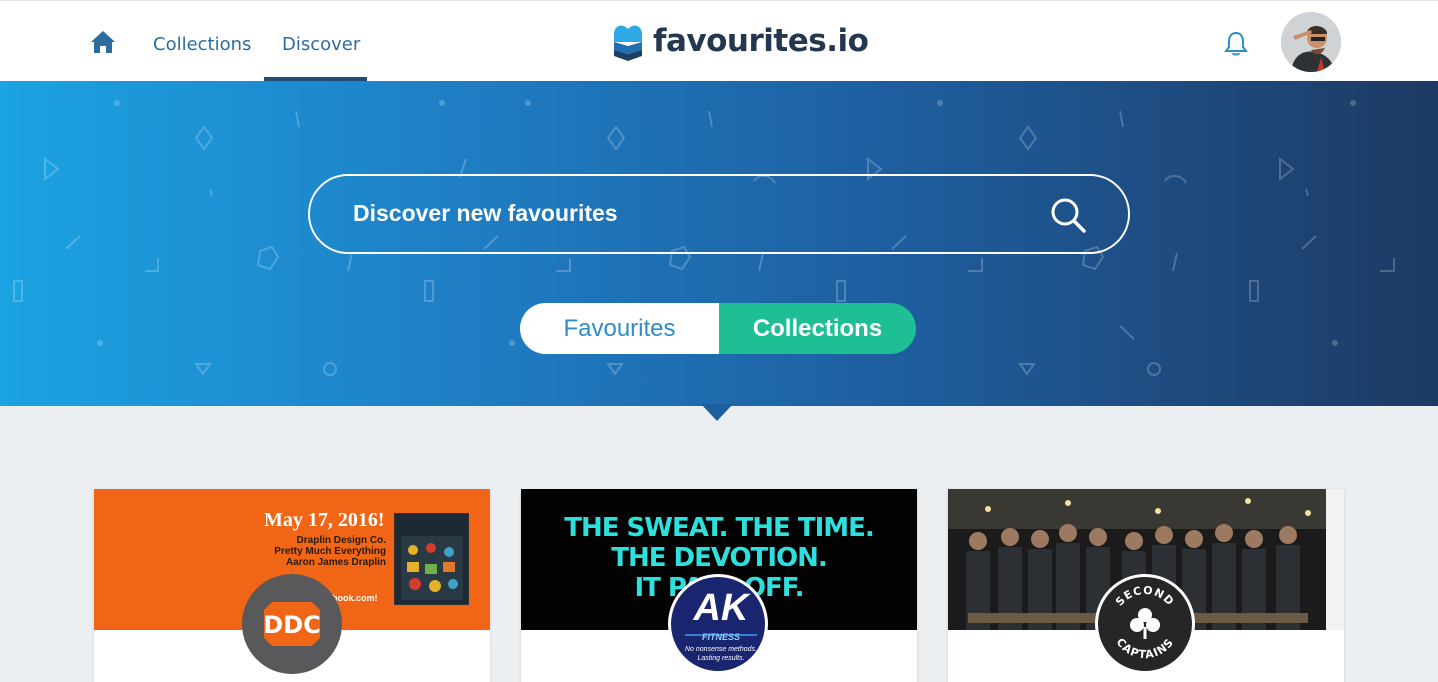  I want to click on collection-badge: SECOND CAPTAINS, so click(1145, 624).